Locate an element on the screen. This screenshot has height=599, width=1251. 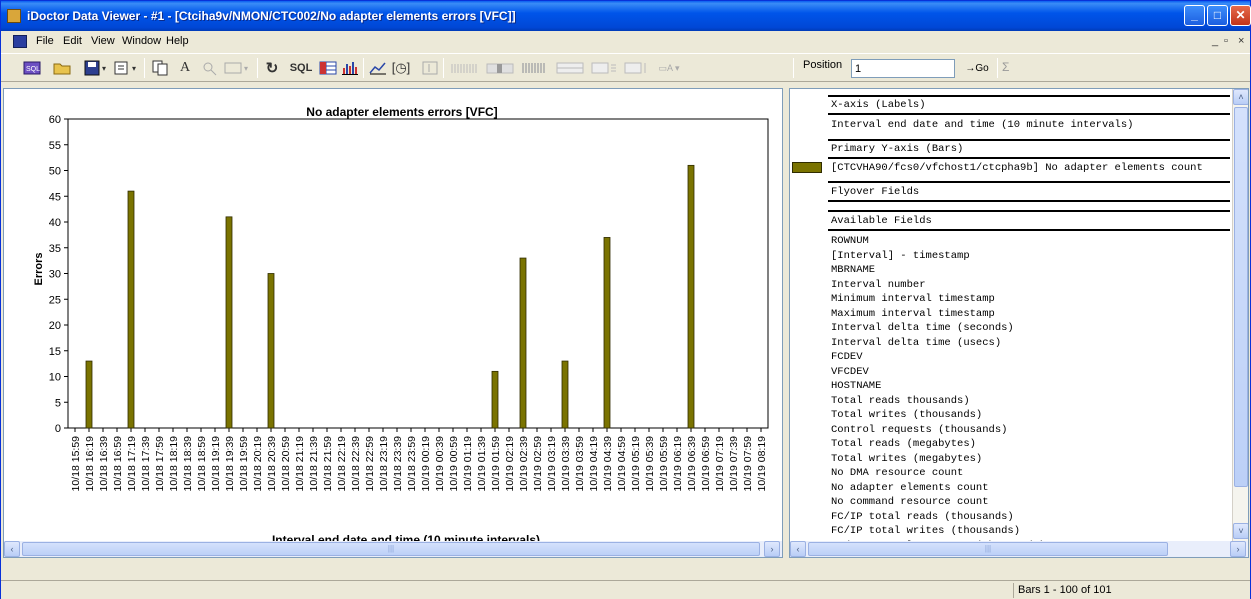
graph-style-2-icon is located at coordinates (500, 68).